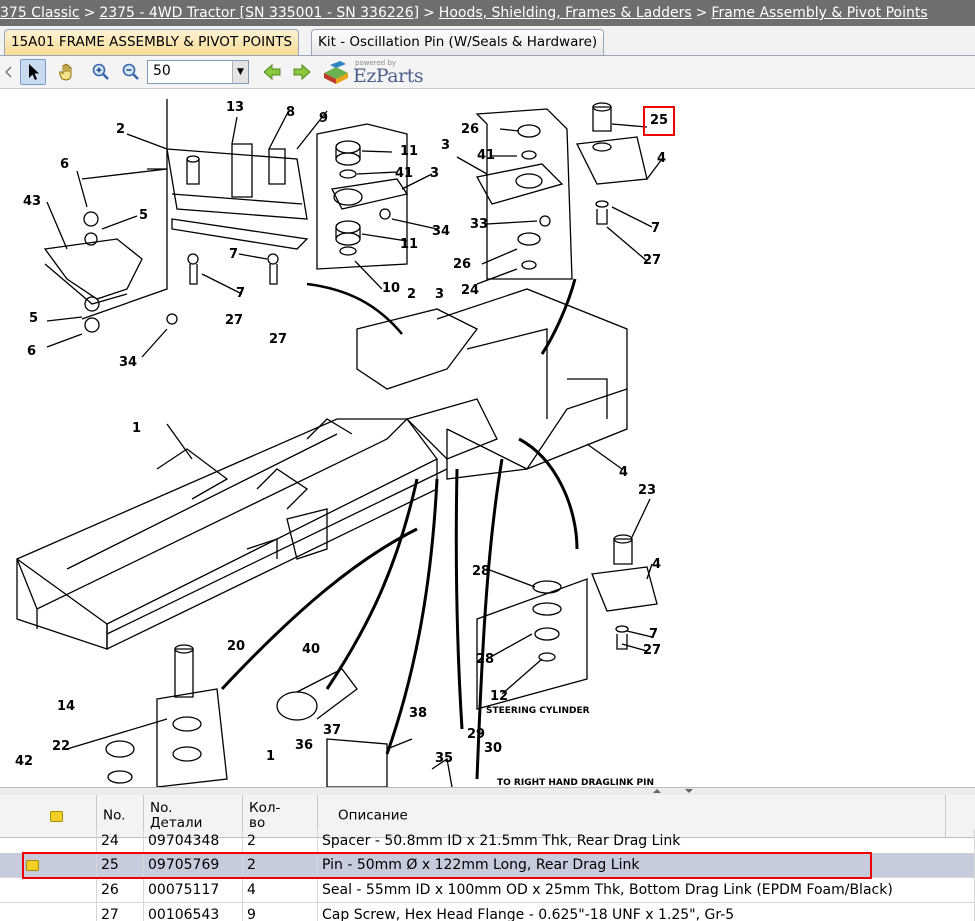 This screenshot has width=975, height=921. What do you see at coordinates (120, 890) in the screenshot?
I see `row-number: 26` at bounding box center [120, 890].